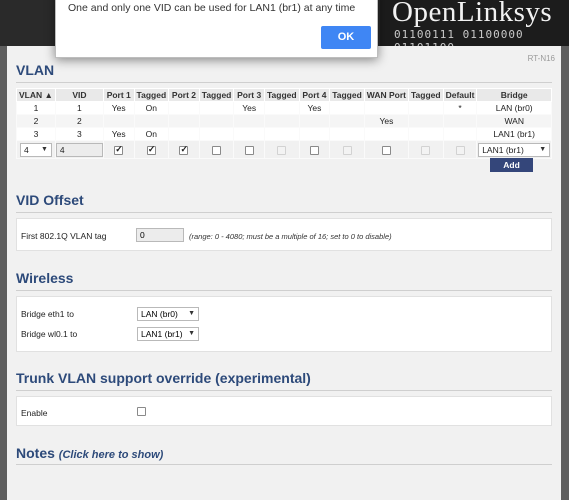 This screenshot has height=500, width=569. Describe the element at coordinates (64, 236) in the screenshot. I see `vid-offset-label: First 802.1Q VLAN tag` at that location.